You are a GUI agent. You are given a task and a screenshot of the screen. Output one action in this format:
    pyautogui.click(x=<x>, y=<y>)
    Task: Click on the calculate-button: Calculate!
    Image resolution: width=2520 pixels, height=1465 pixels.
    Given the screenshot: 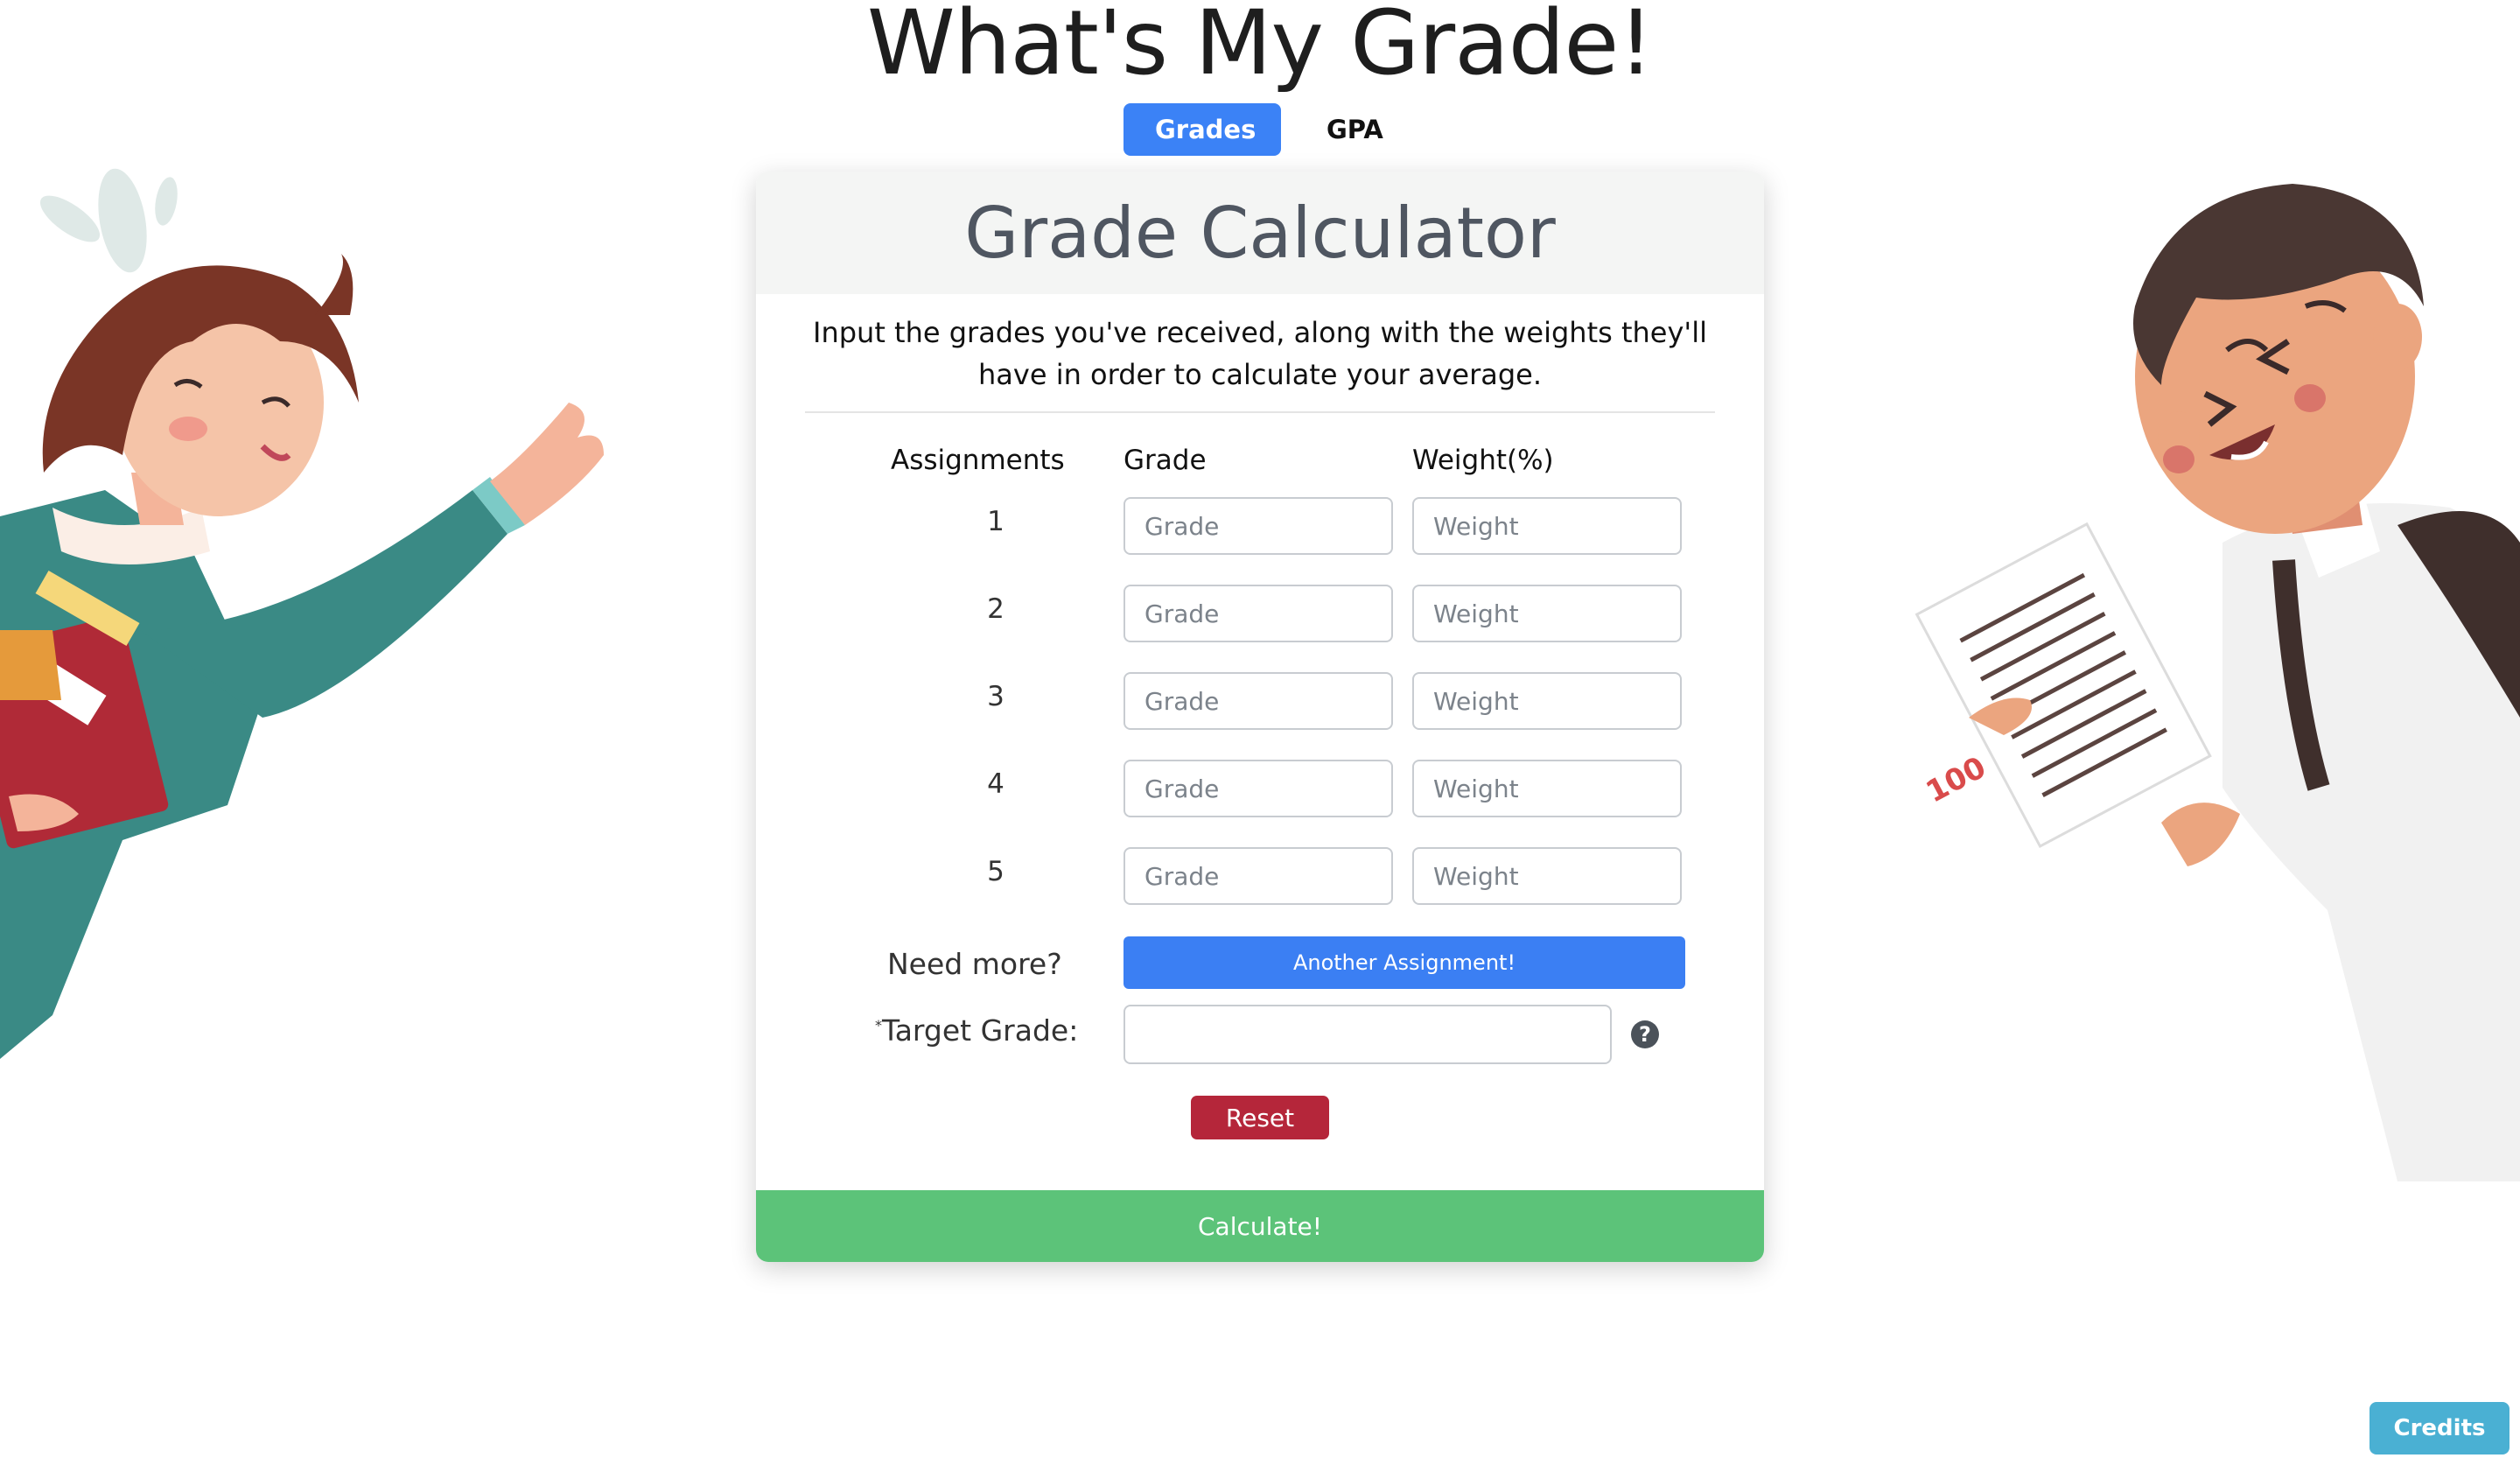 What is the action you would take?
    pyautogui.click(x=1260, y=1226)
    